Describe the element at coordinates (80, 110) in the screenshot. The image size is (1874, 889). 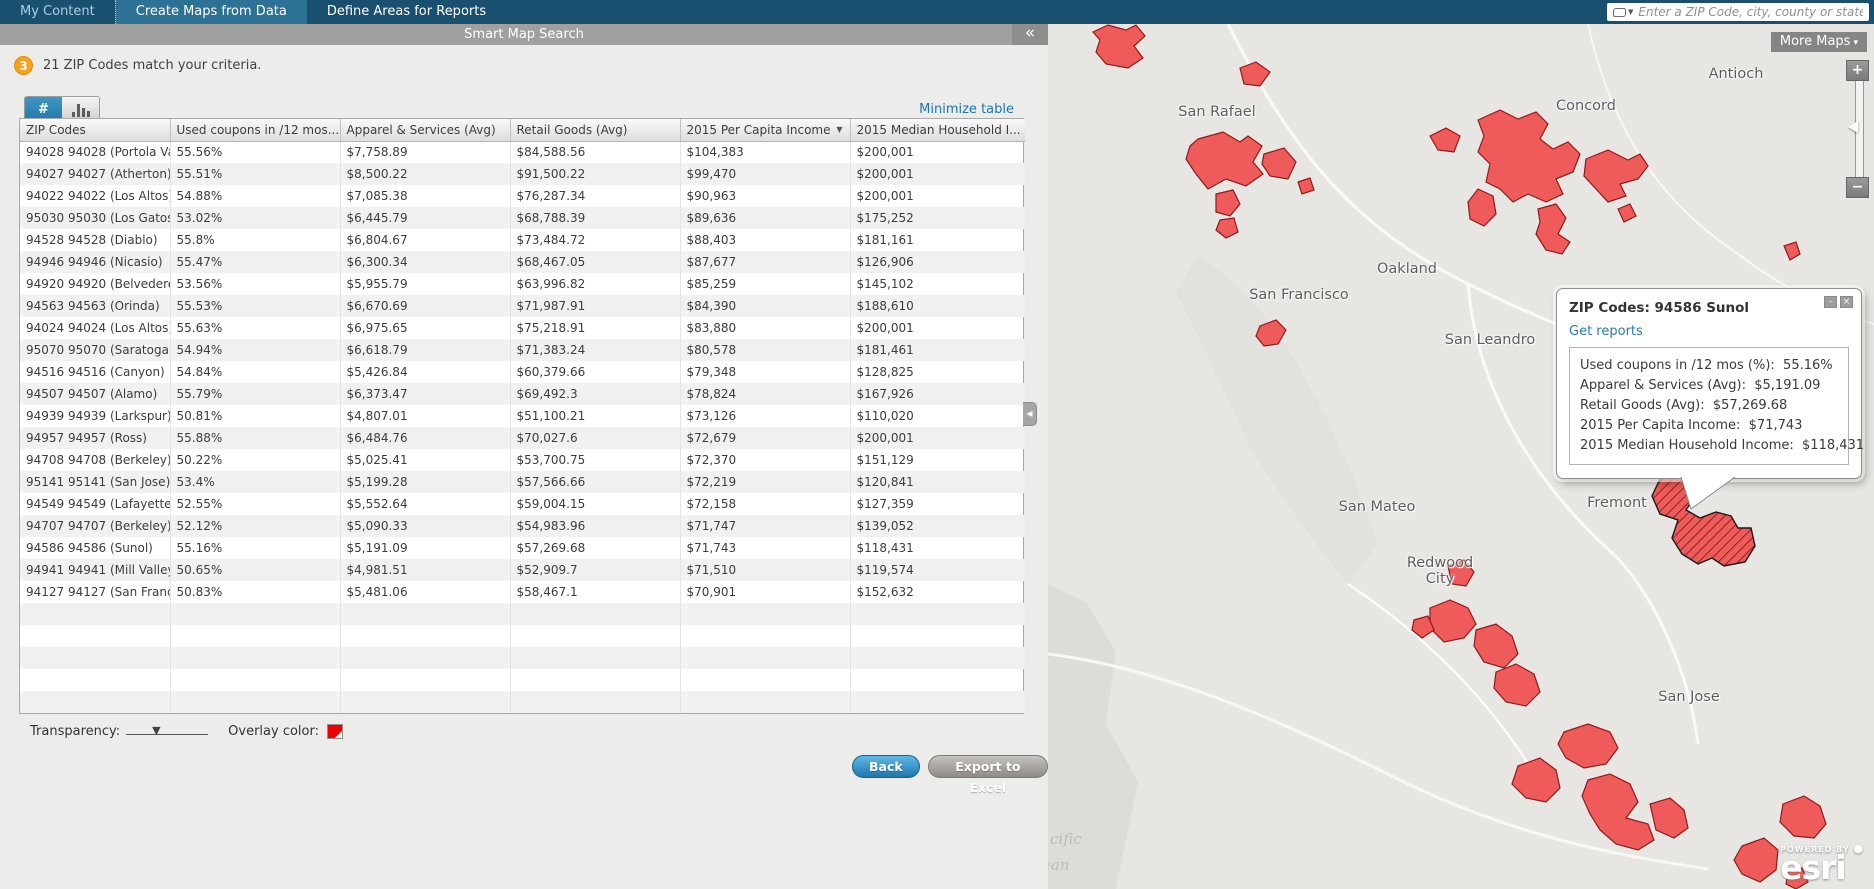
I see `histogram-icon` at that location.